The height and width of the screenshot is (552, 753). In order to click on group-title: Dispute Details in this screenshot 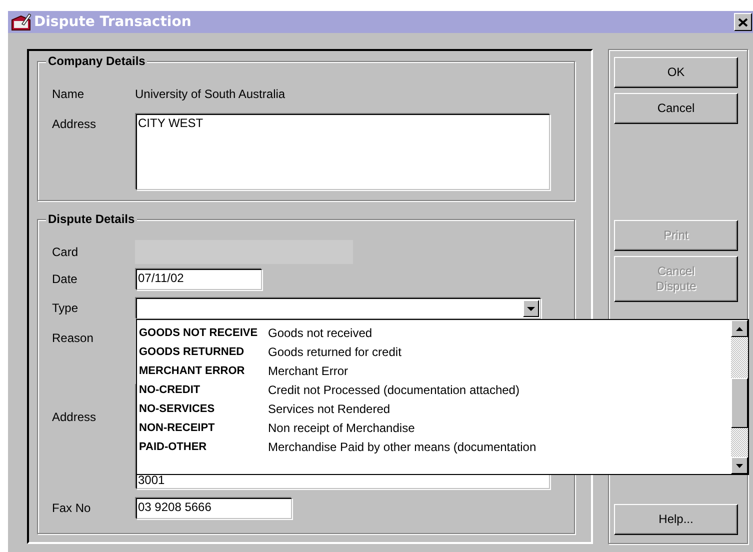, I will do `click(91, 219)`.